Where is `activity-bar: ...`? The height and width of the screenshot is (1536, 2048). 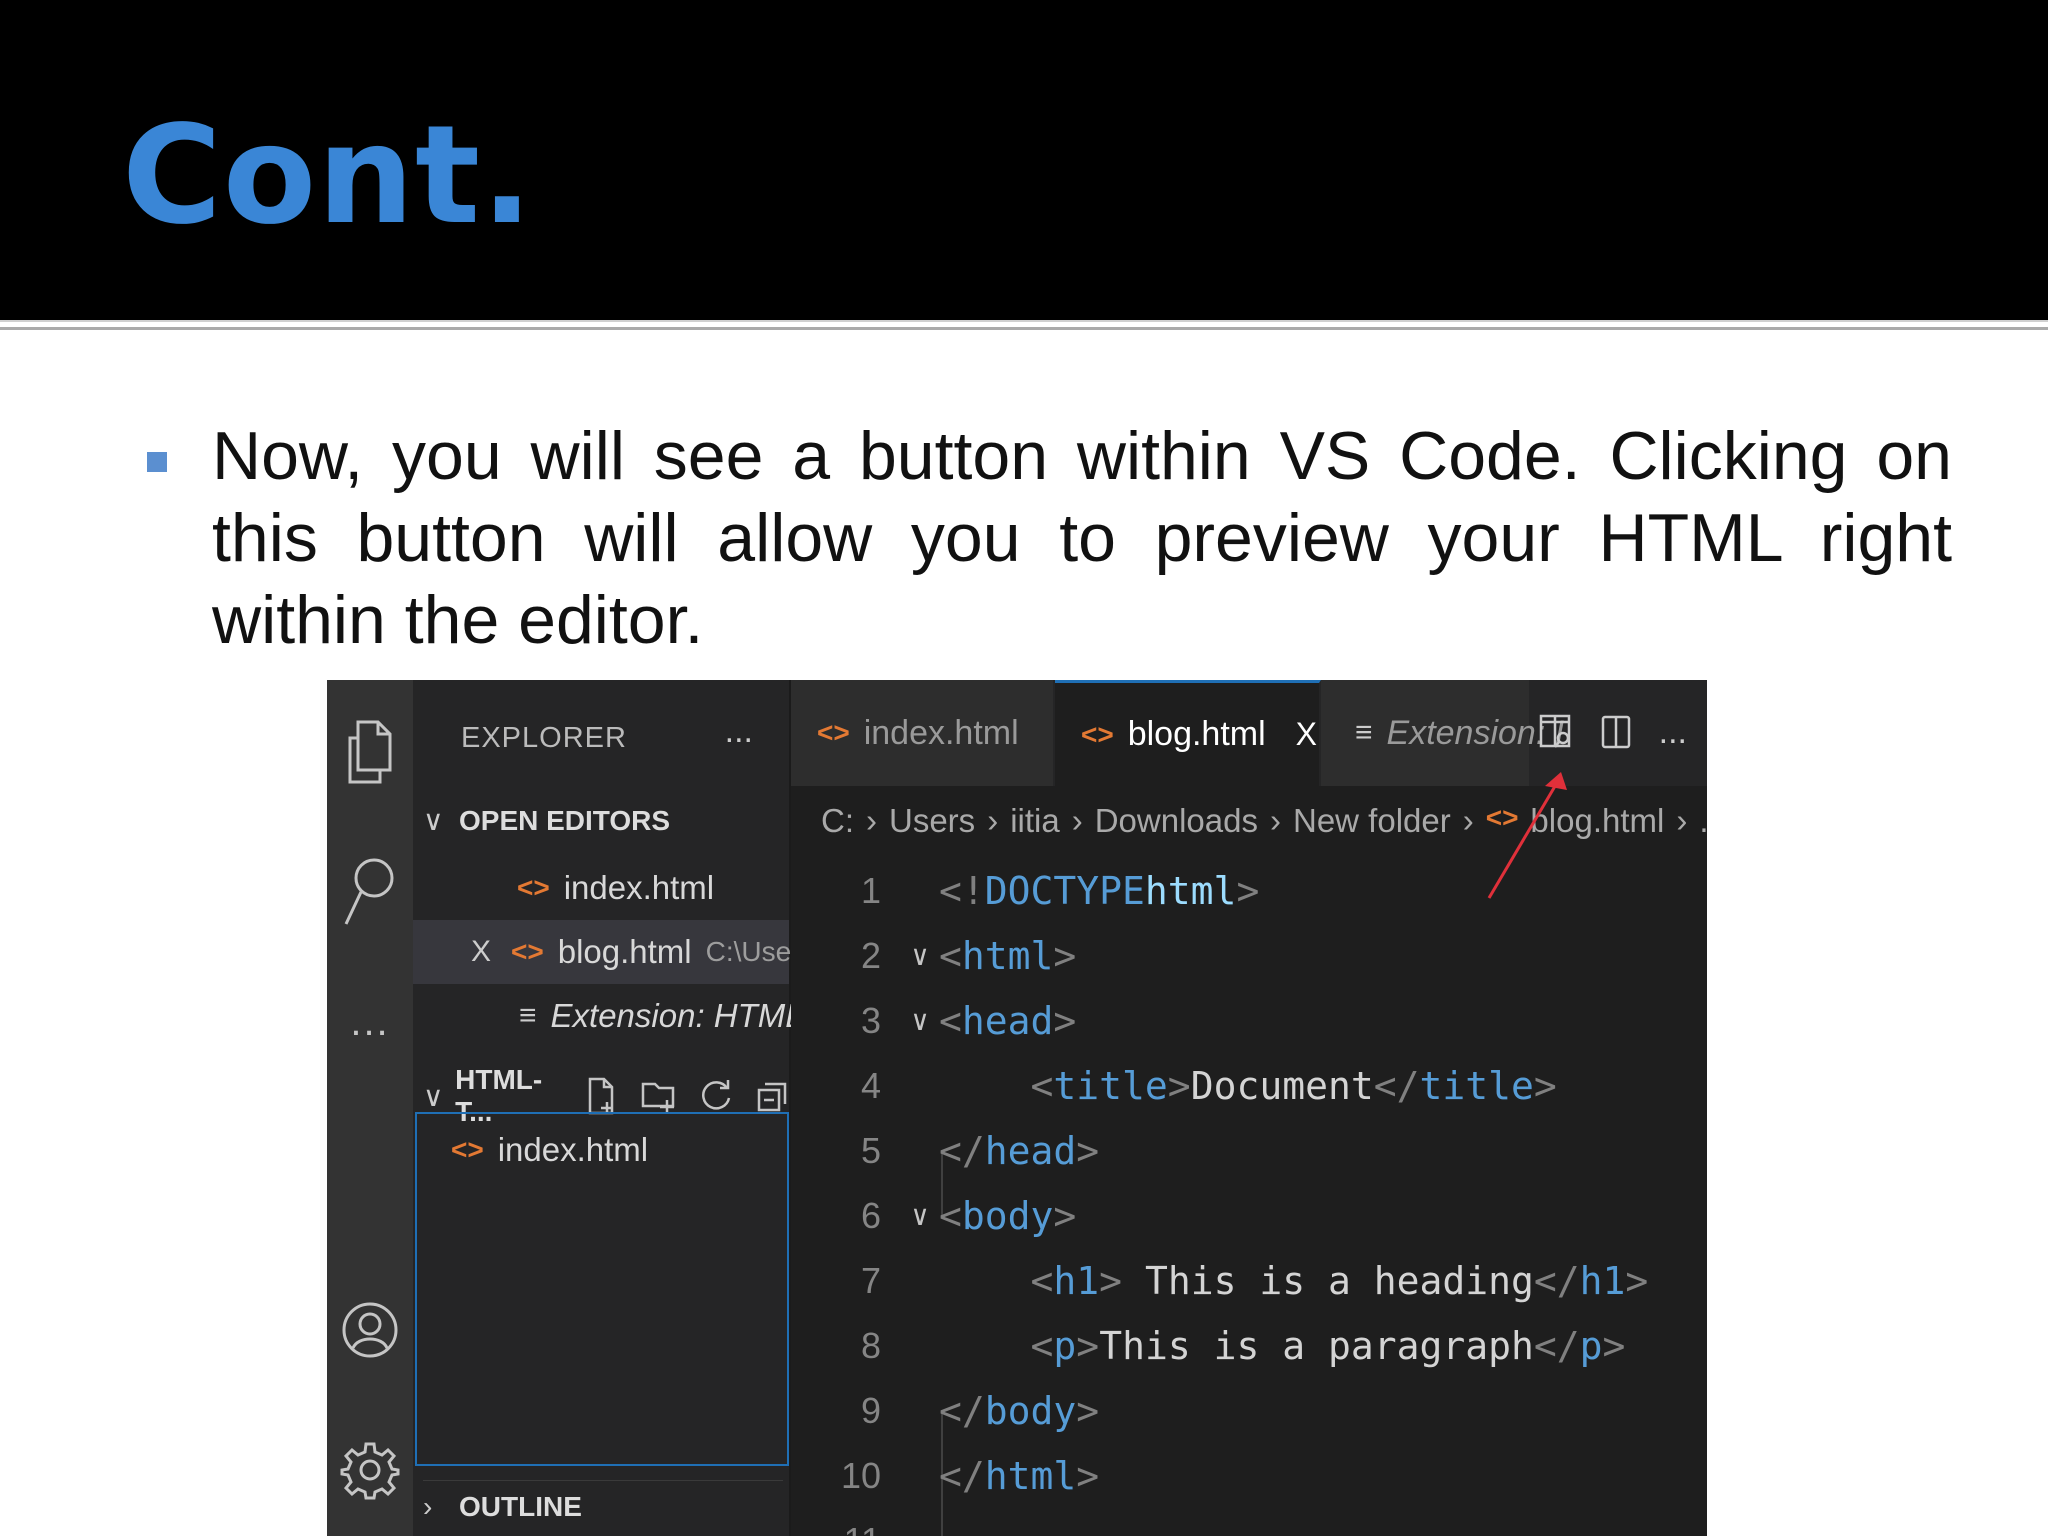
activity-bar: ... is located at coordinates (370, 1108).